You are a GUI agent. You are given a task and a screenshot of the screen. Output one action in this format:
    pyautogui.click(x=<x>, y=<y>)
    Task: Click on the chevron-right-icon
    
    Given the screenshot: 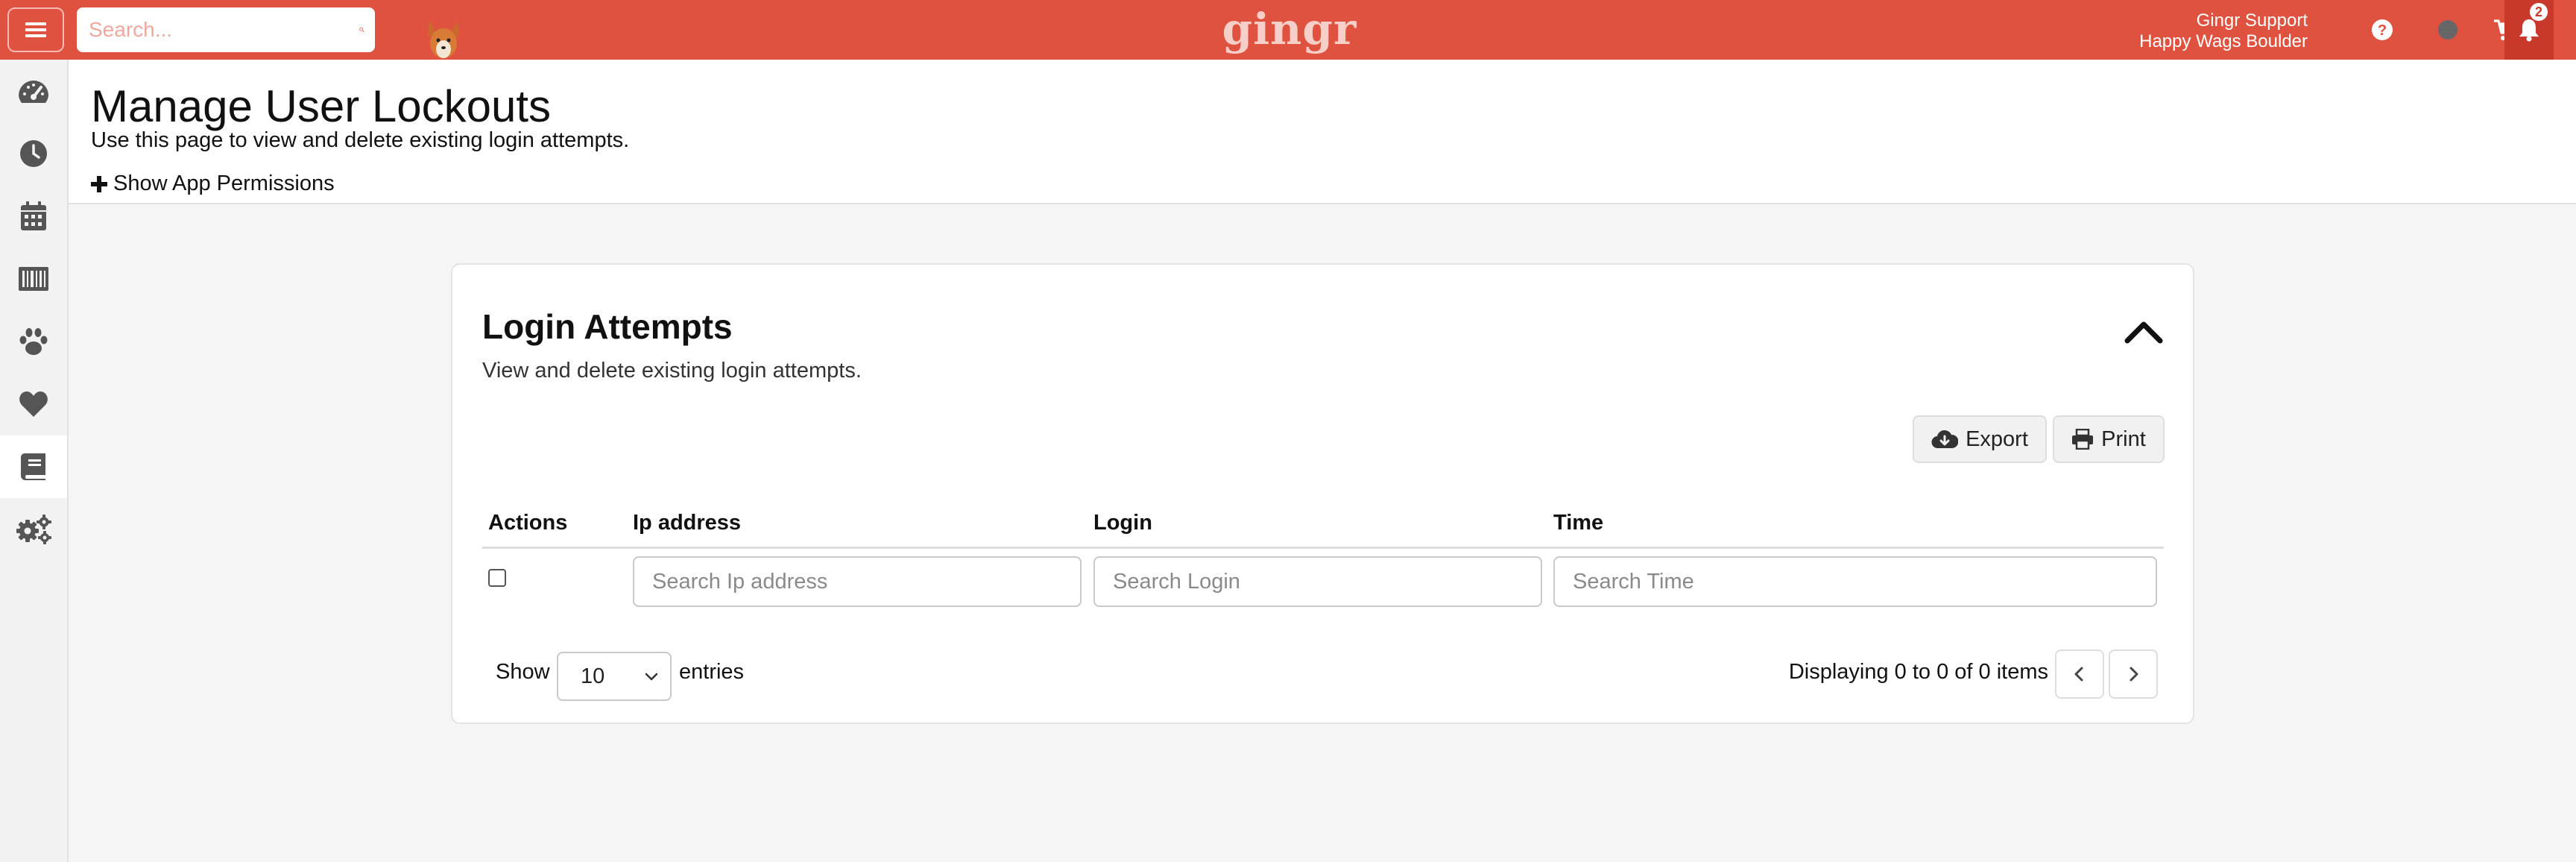 What is the action you would take?
    pyautogui.click(x=2134, y=674)
    